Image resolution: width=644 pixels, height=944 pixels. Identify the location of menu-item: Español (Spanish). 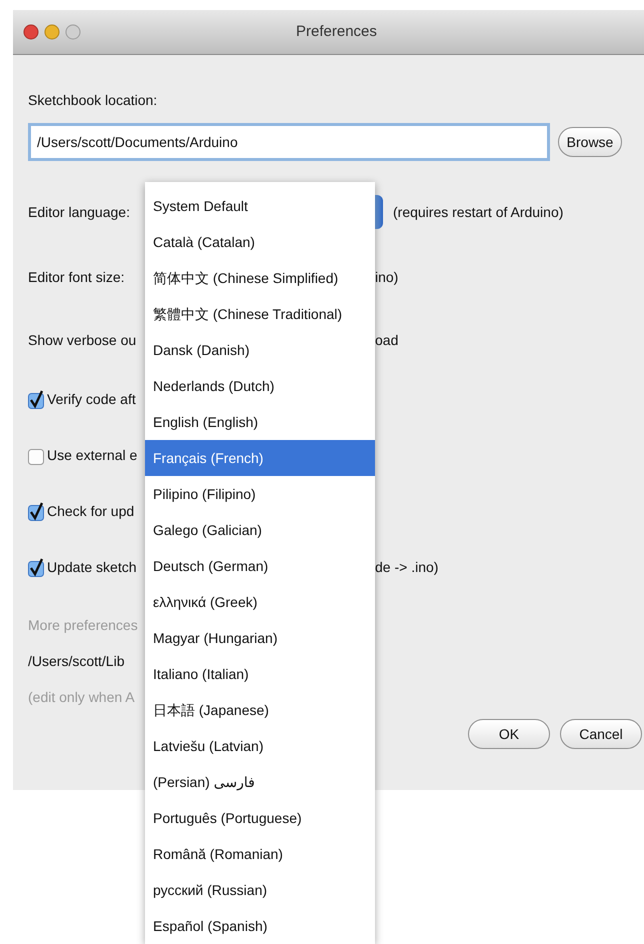
(260, 926).